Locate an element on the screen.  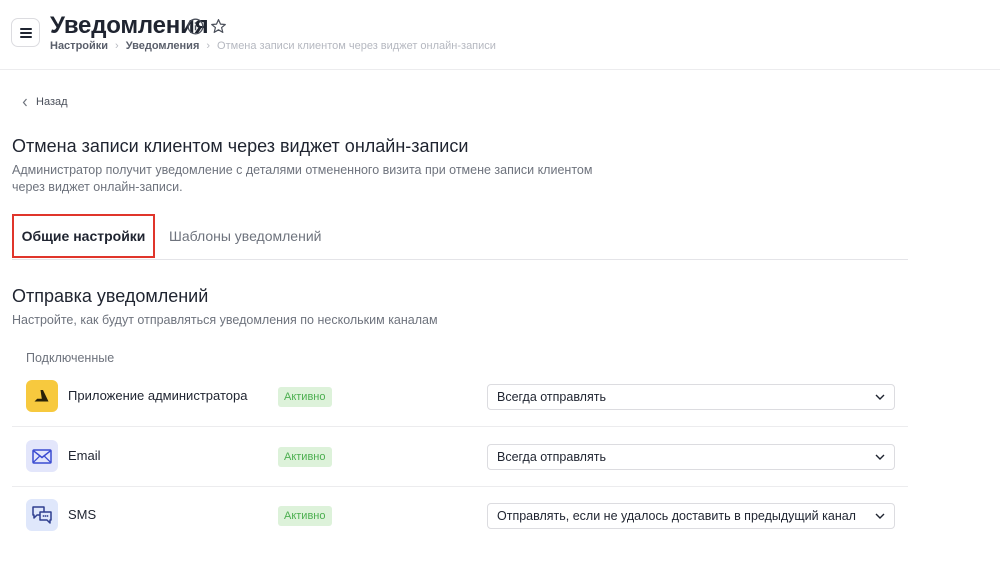
channel-name: Email is located at coordinates (84, 455).